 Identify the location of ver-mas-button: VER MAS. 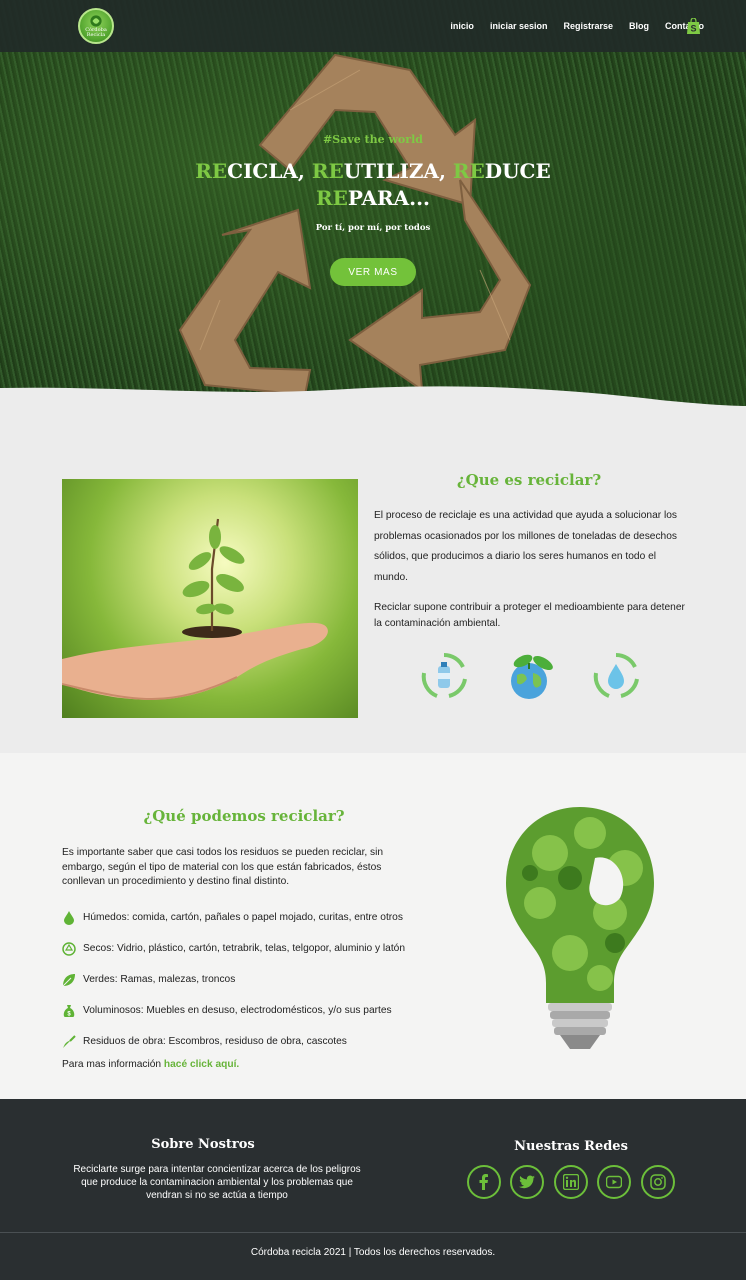
(373, 272).